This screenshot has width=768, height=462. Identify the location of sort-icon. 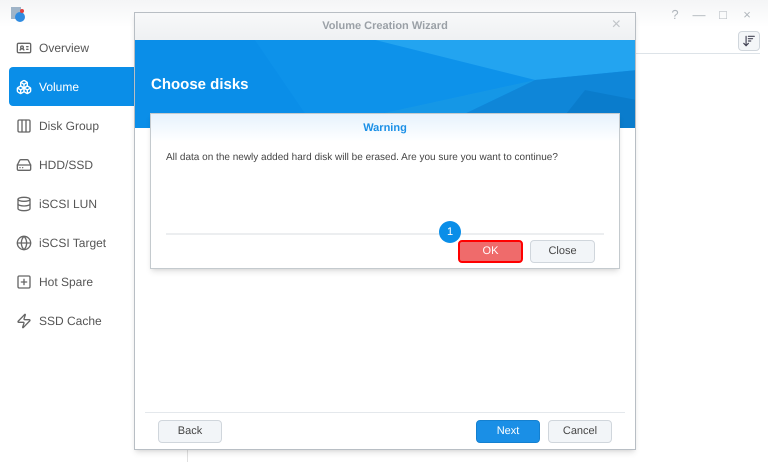
(749, 41).